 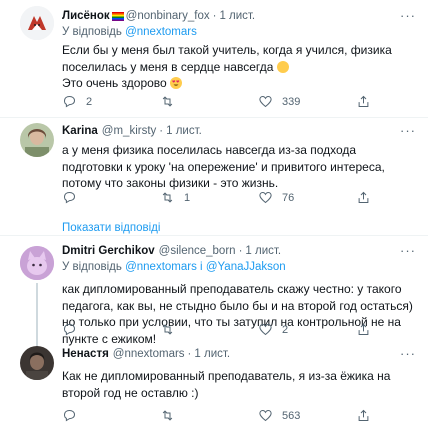 I want to click on author-handle: @silence_born, so click(x=197, y=251).